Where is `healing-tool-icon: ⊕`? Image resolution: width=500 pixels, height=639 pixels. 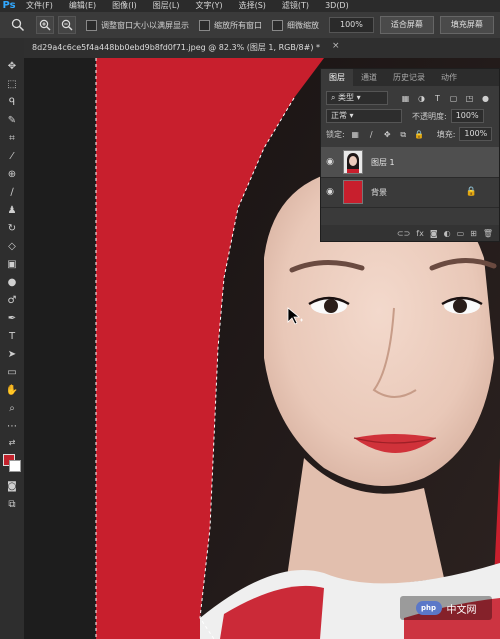
healing-tool-icon: ⊕ is located at coordinates (12, 175).